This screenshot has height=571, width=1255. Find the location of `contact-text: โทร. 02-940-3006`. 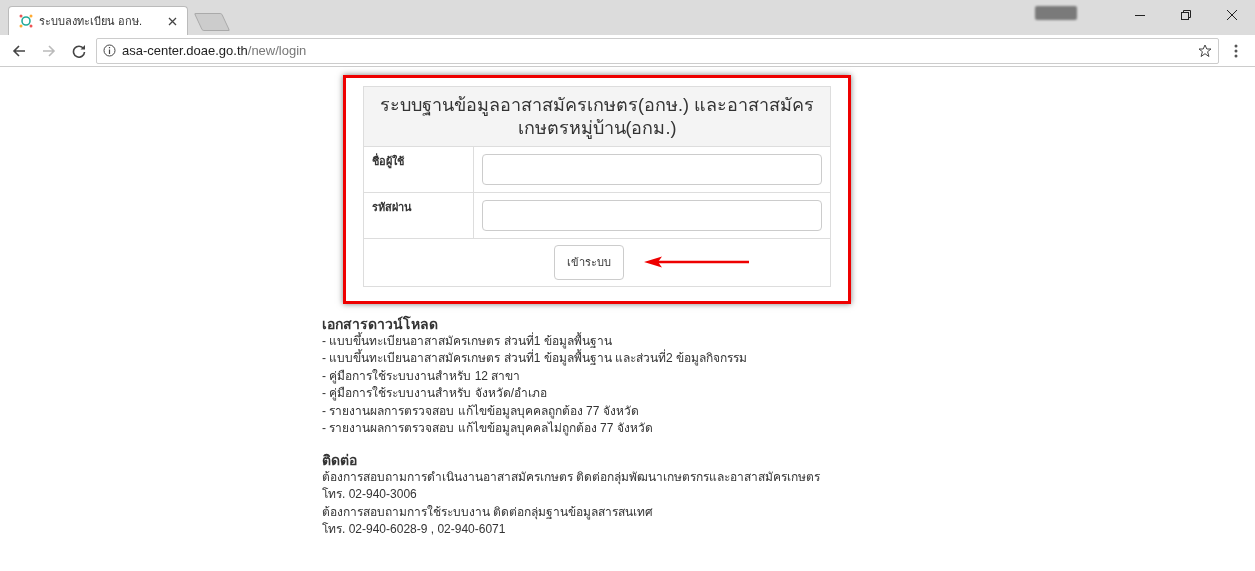

contact-text: โทร. 02-940-3006 is located at coordinates (370, 494).